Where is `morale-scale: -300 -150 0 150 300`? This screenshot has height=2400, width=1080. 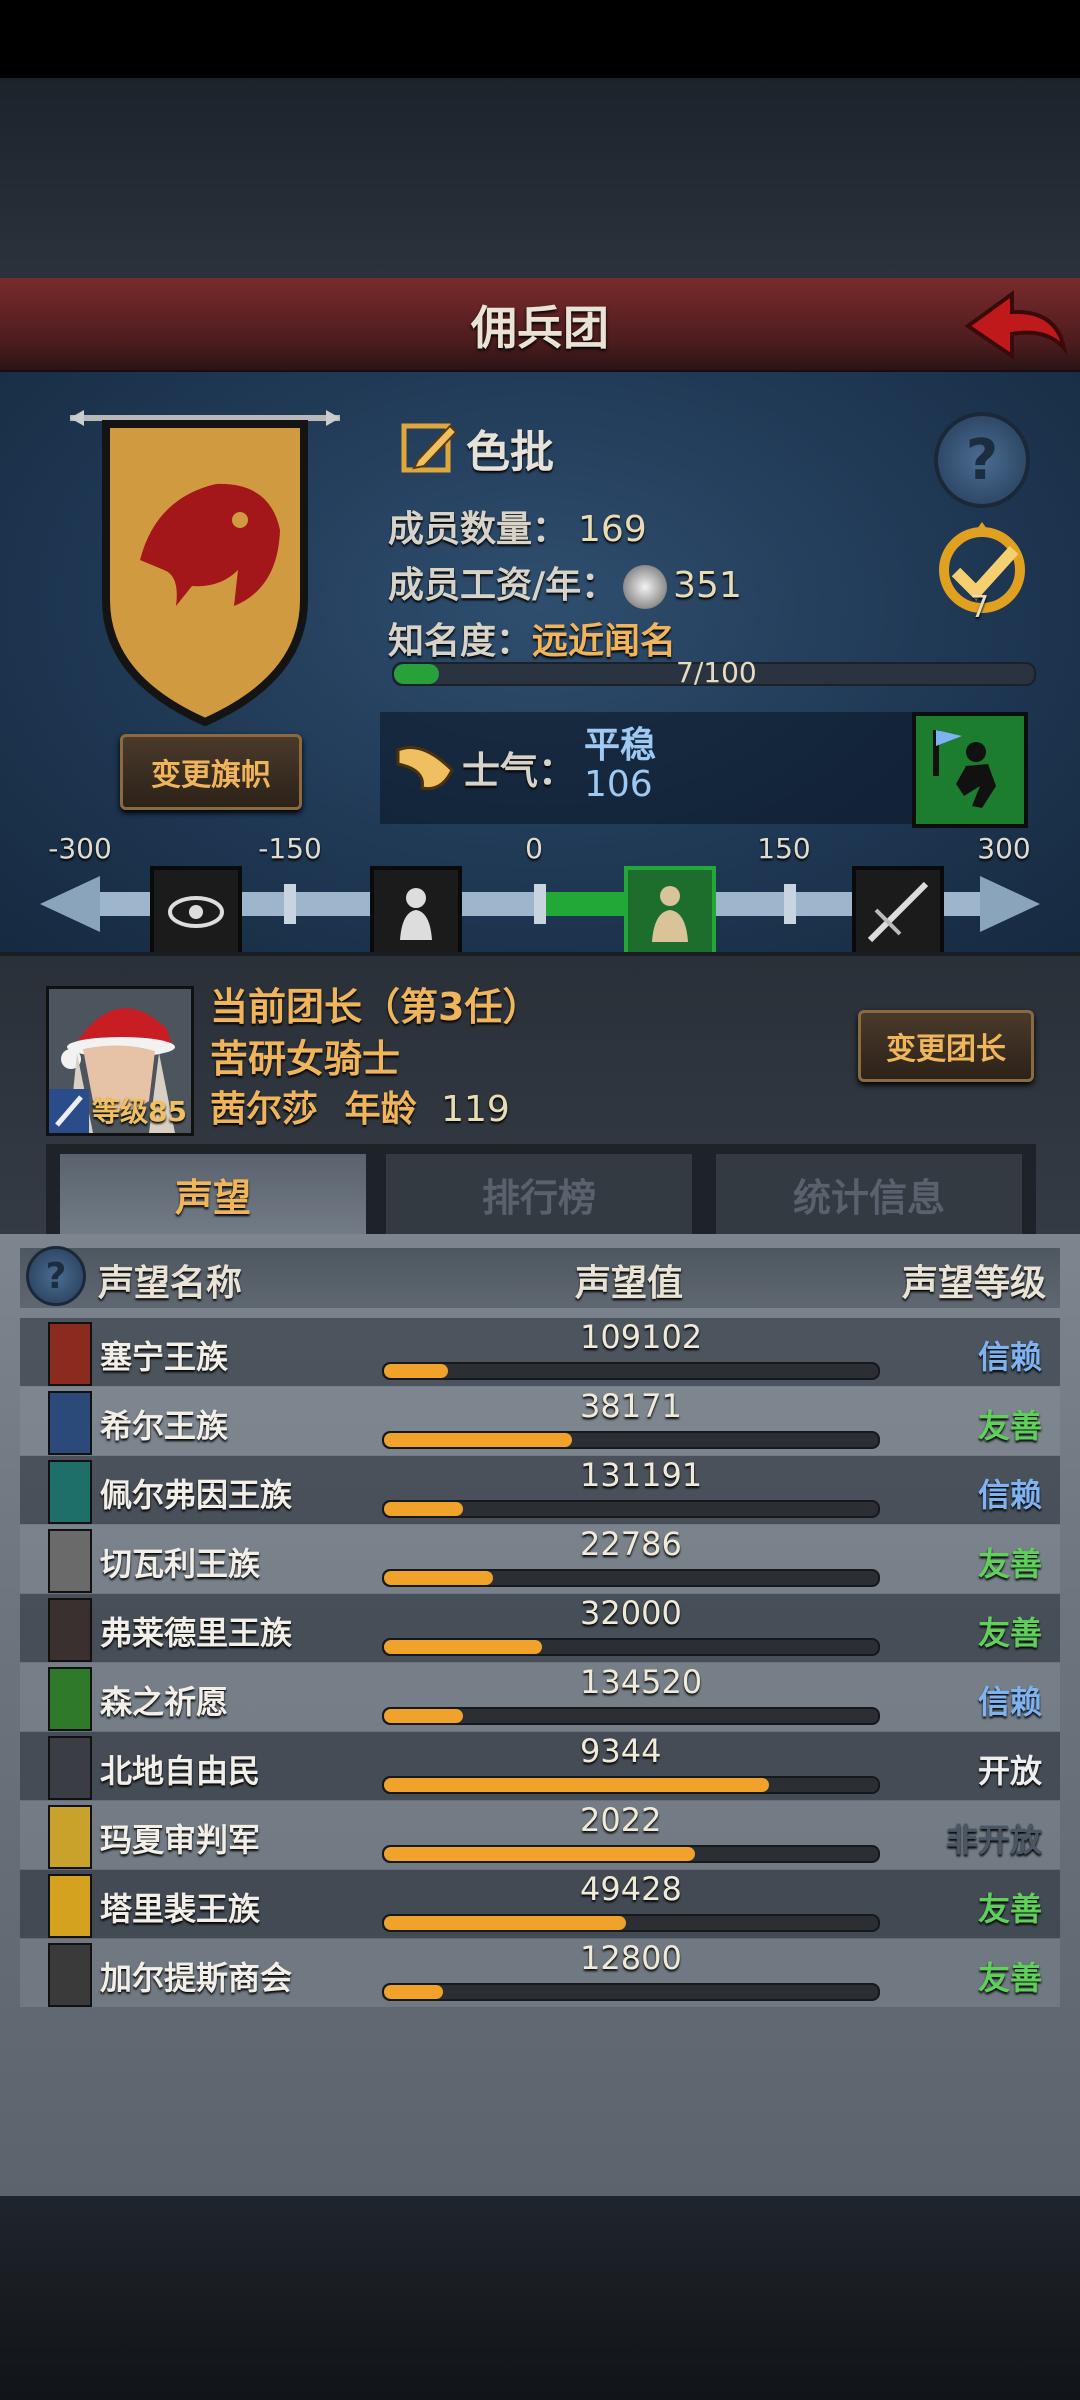 morale-scale: -300 -150 0 150 300 is located at coordinates (540, 895).